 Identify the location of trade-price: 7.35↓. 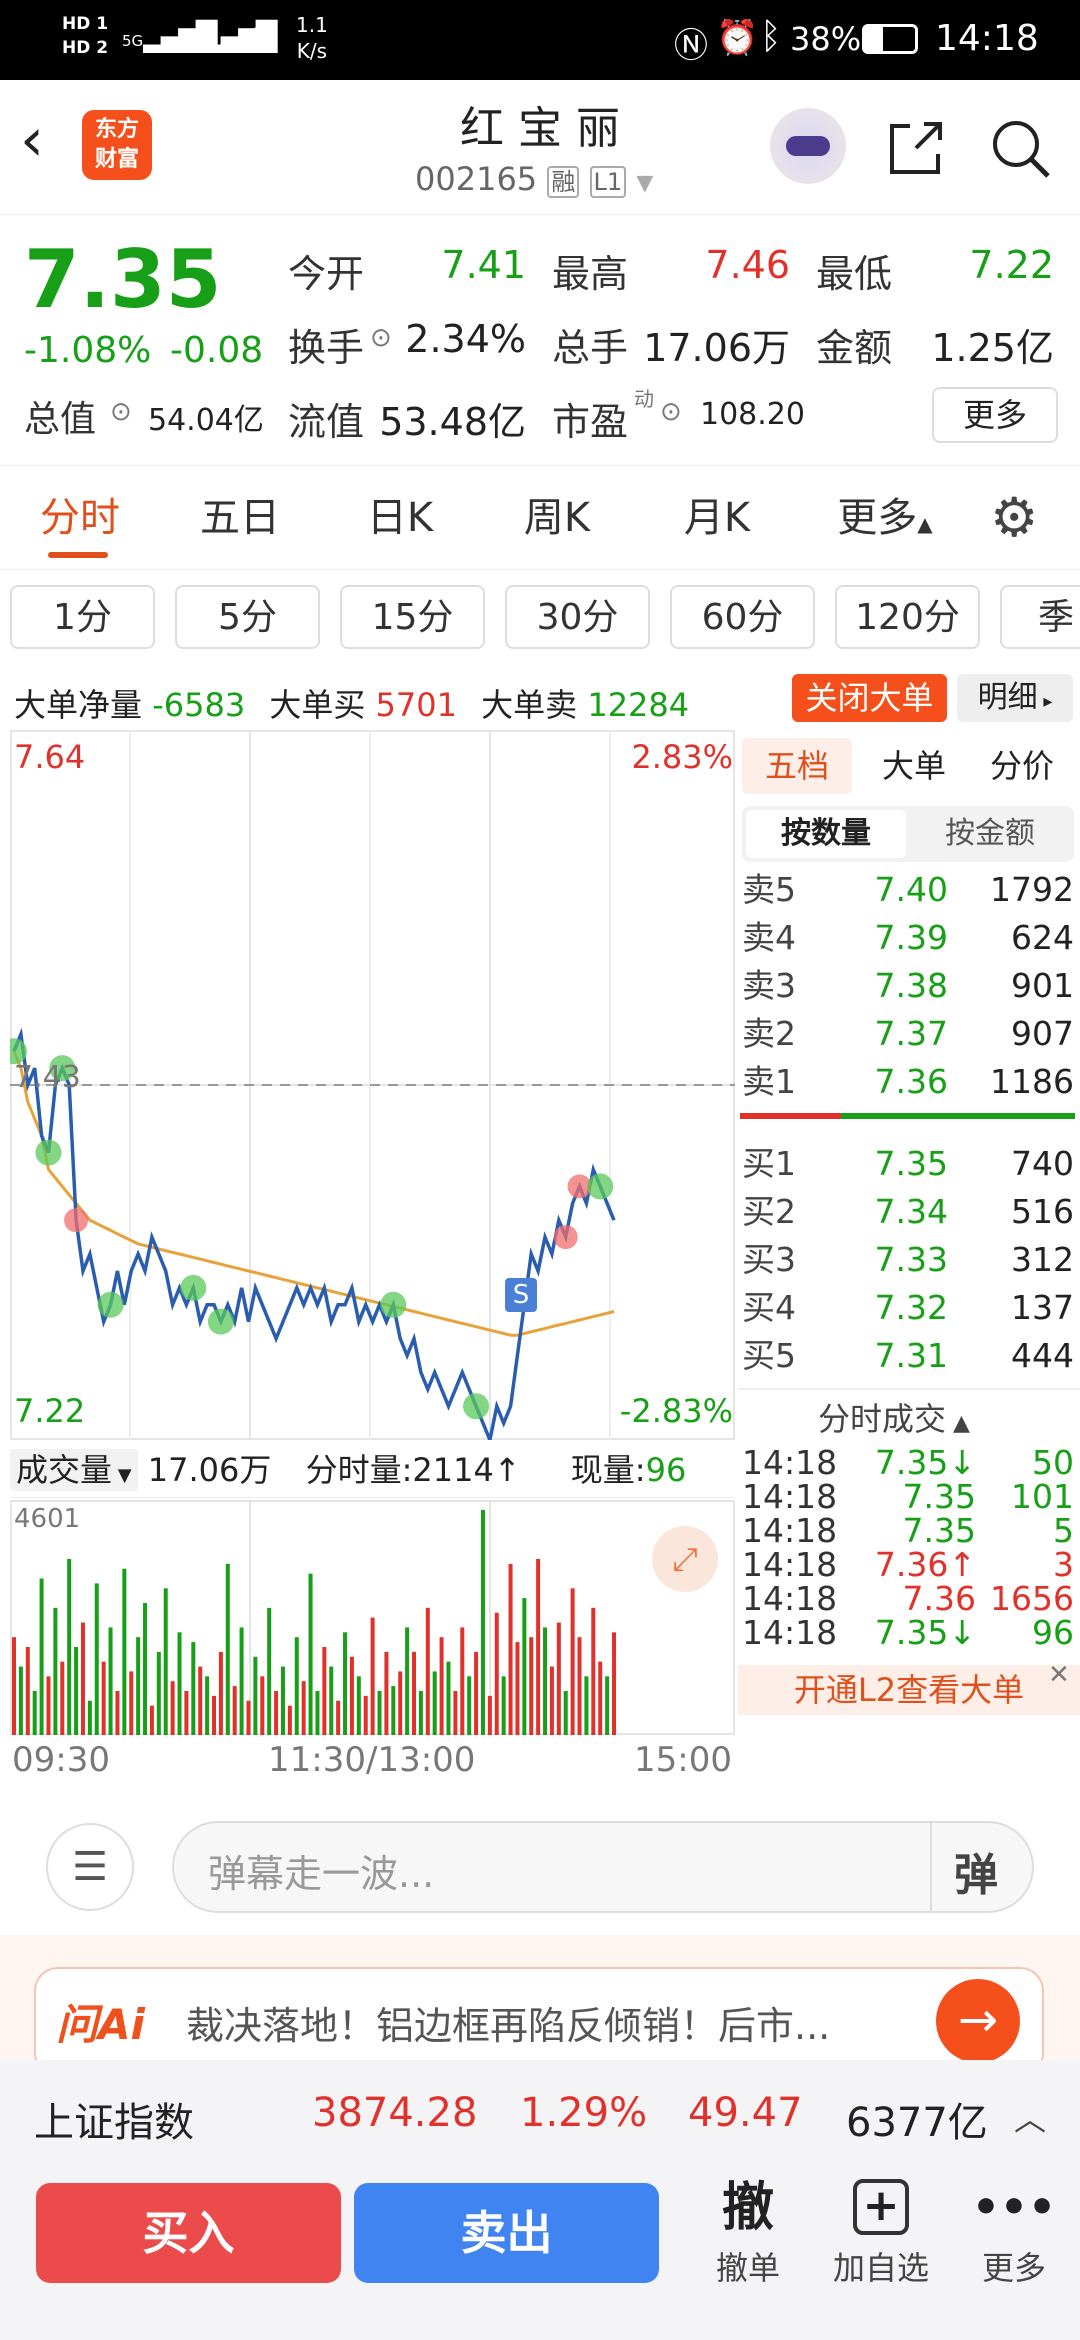
(925, 1632).